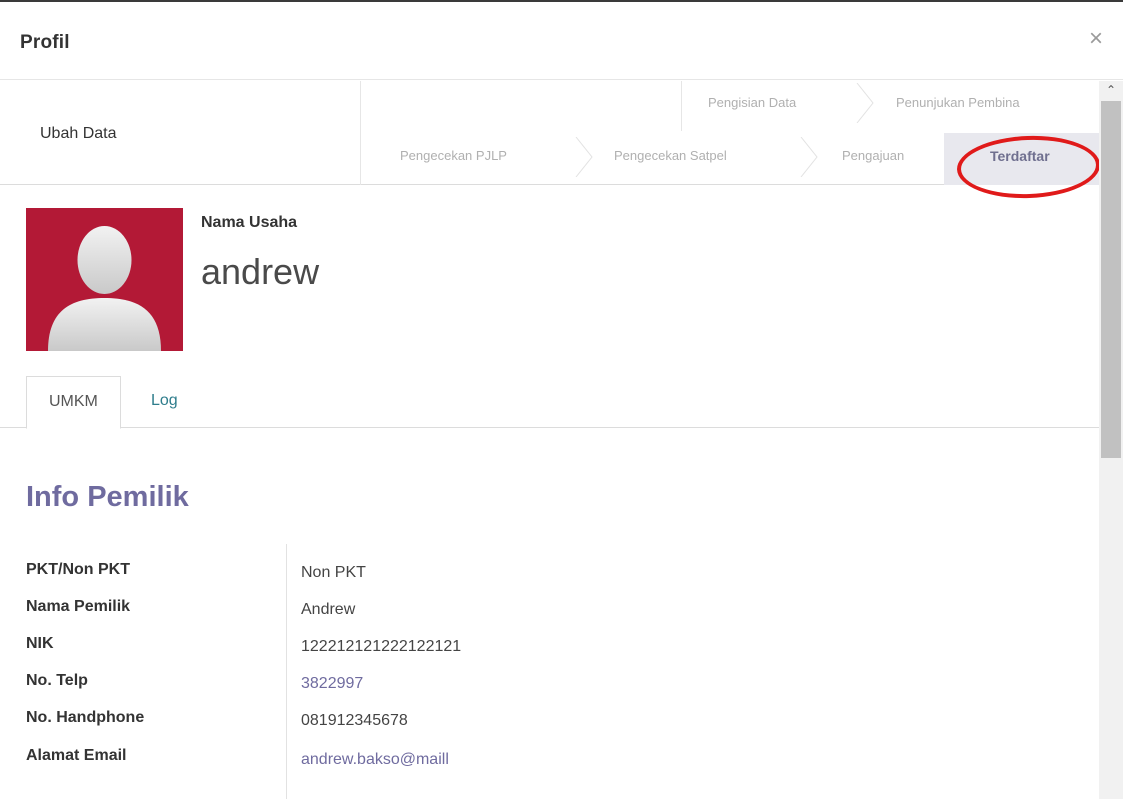 This screenshot has width=1123, height=799. What do you see at coordinates (549, 402) in the screenshot?
I see `tab-bar: UMKM Log` at bounding box center [549, 402].